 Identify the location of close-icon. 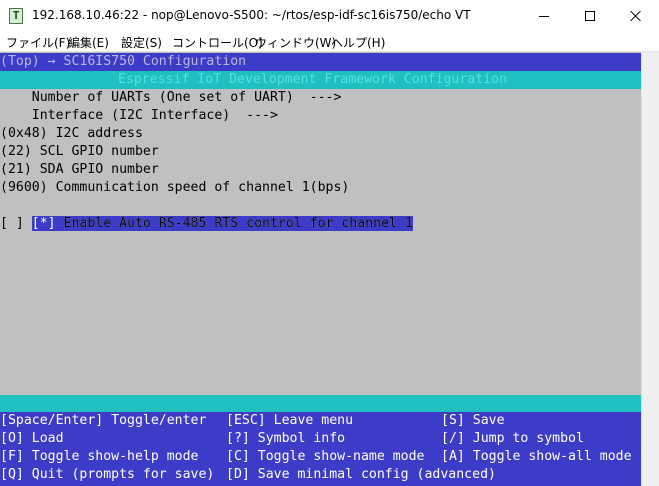
(636, 16).